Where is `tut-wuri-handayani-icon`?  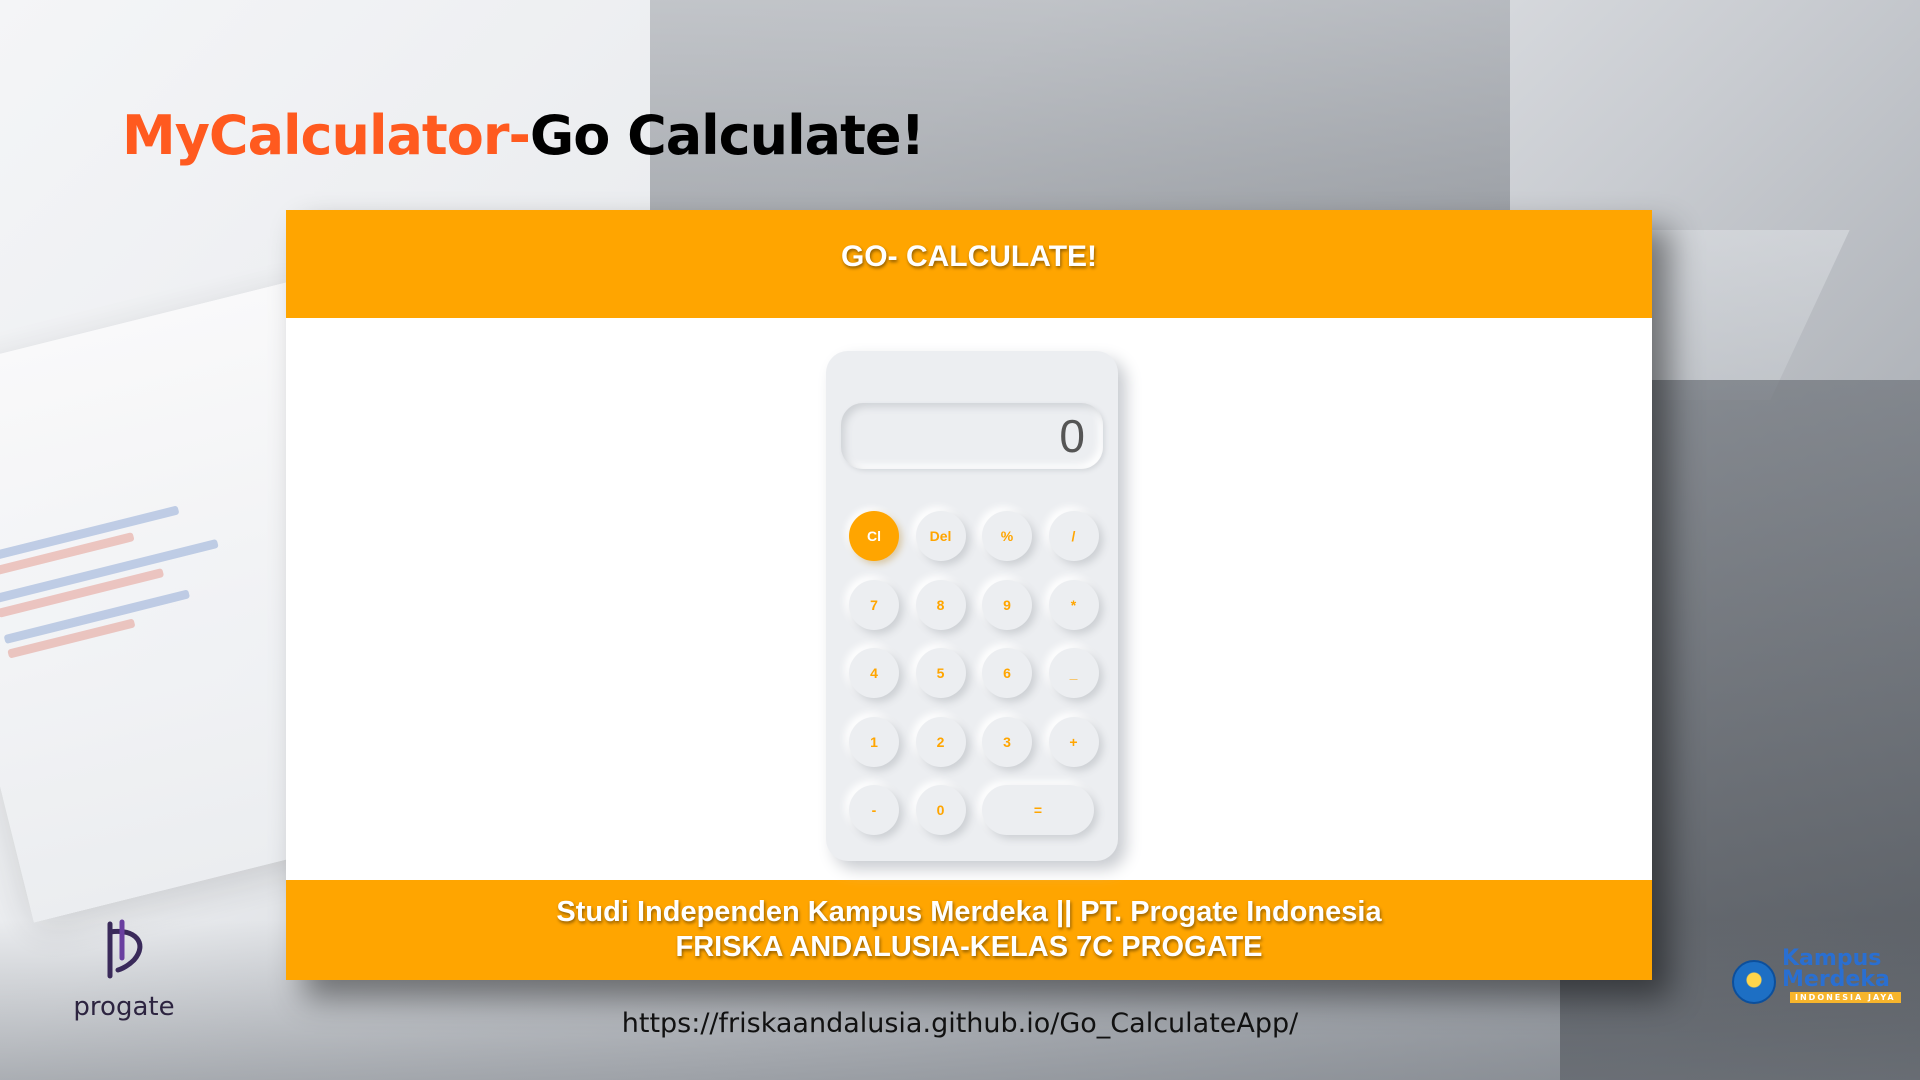
tut-wuri-handayani-icon is located at coordinates (1754, 982).